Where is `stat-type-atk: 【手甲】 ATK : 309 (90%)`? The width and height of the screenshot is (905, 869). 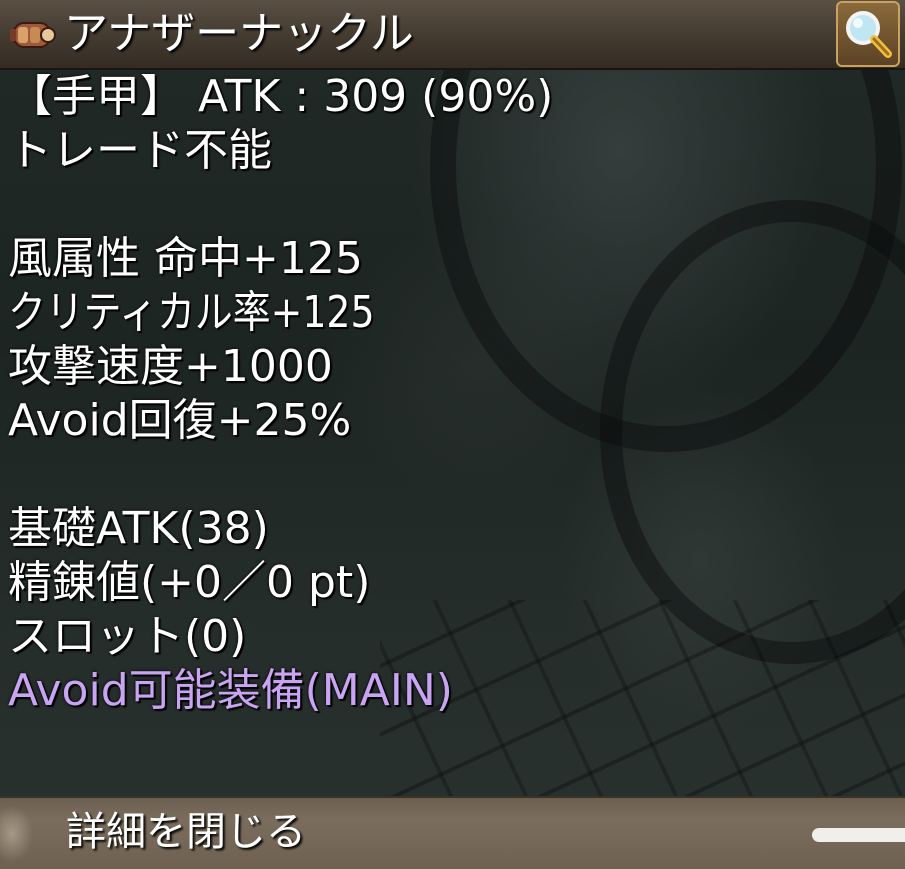 stat-type-atk: 【手甲】 ATK : 309 (90%) is located at coordinates (281, 96).